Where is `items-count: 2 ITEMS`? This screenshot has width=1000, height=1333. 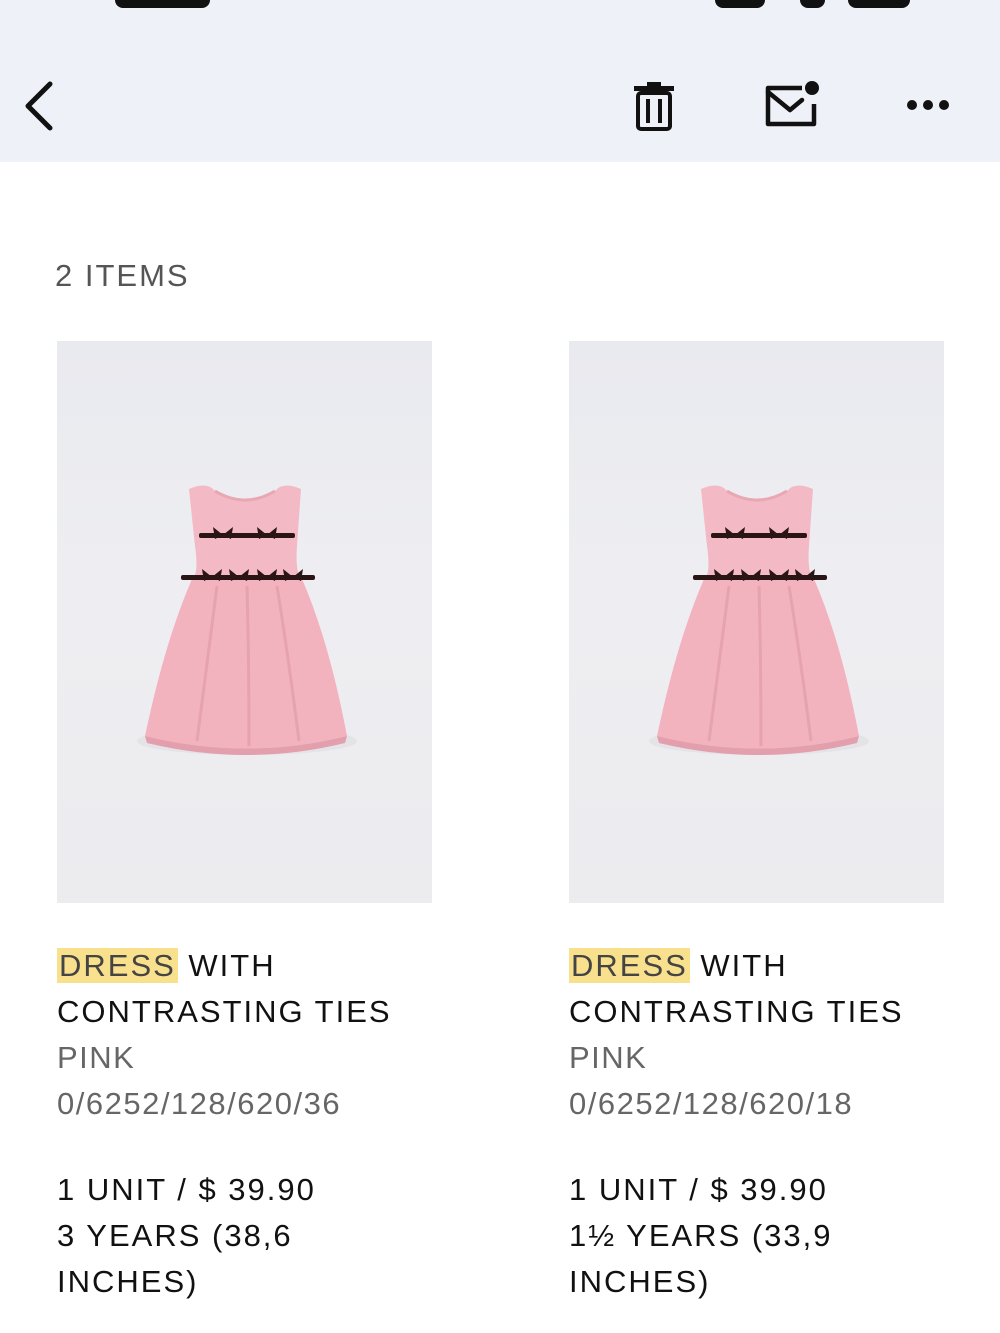
items-count: 2 ITEMS is located at coordinates (122, 275).